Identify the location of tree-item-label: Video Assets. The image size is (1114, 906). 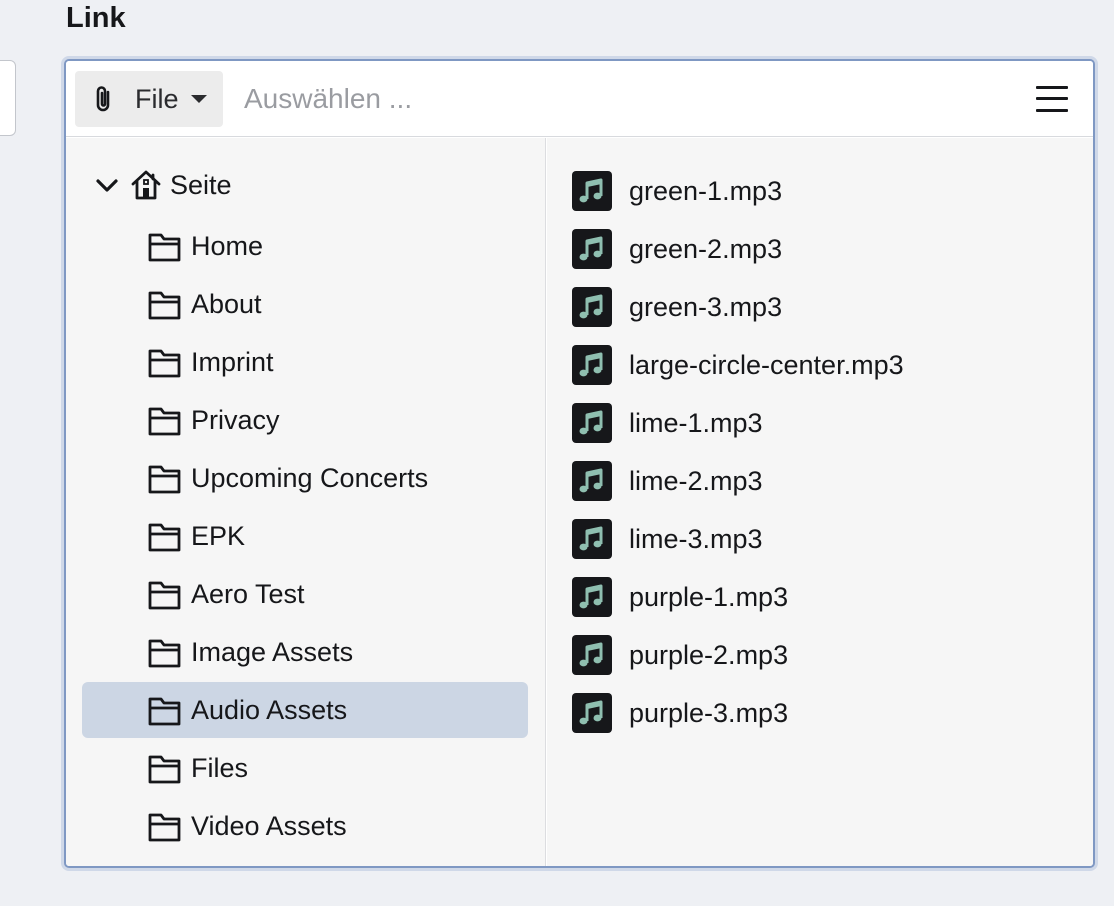
(269, 826).